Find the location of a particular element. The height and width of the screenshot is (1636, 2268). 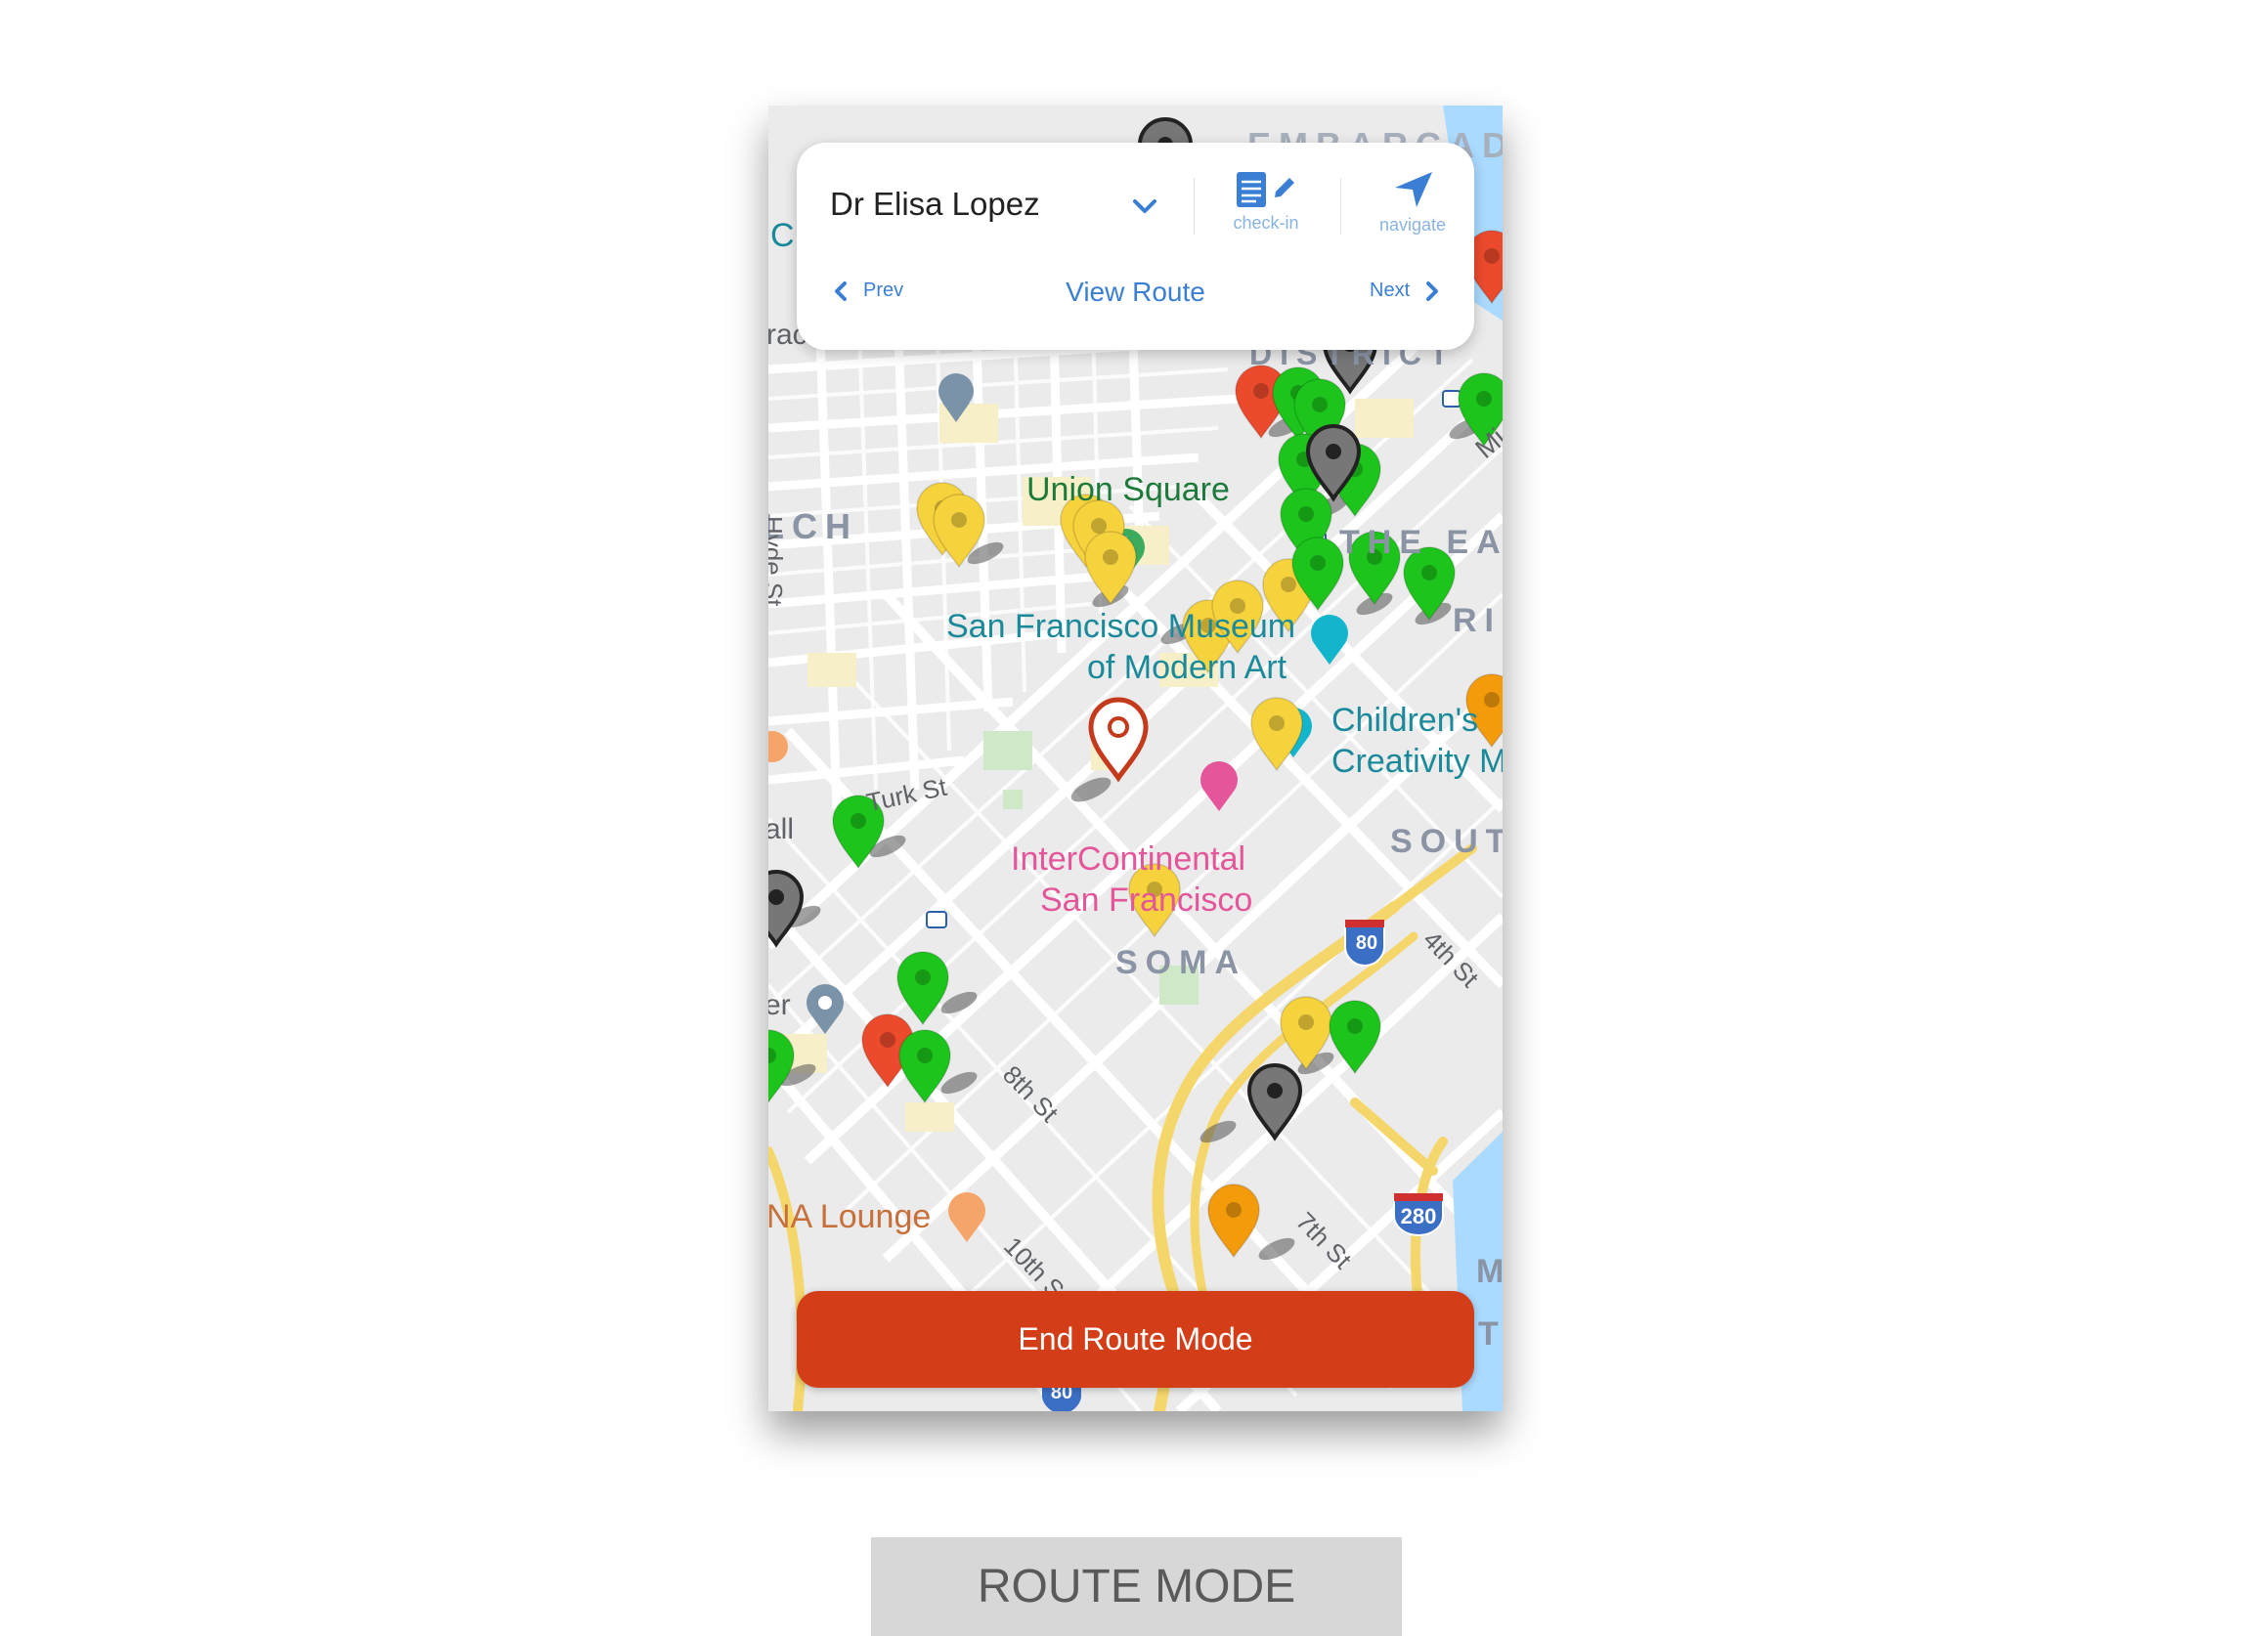

map-label-childrens-1: Children's is located at coordinates (1405, 720).